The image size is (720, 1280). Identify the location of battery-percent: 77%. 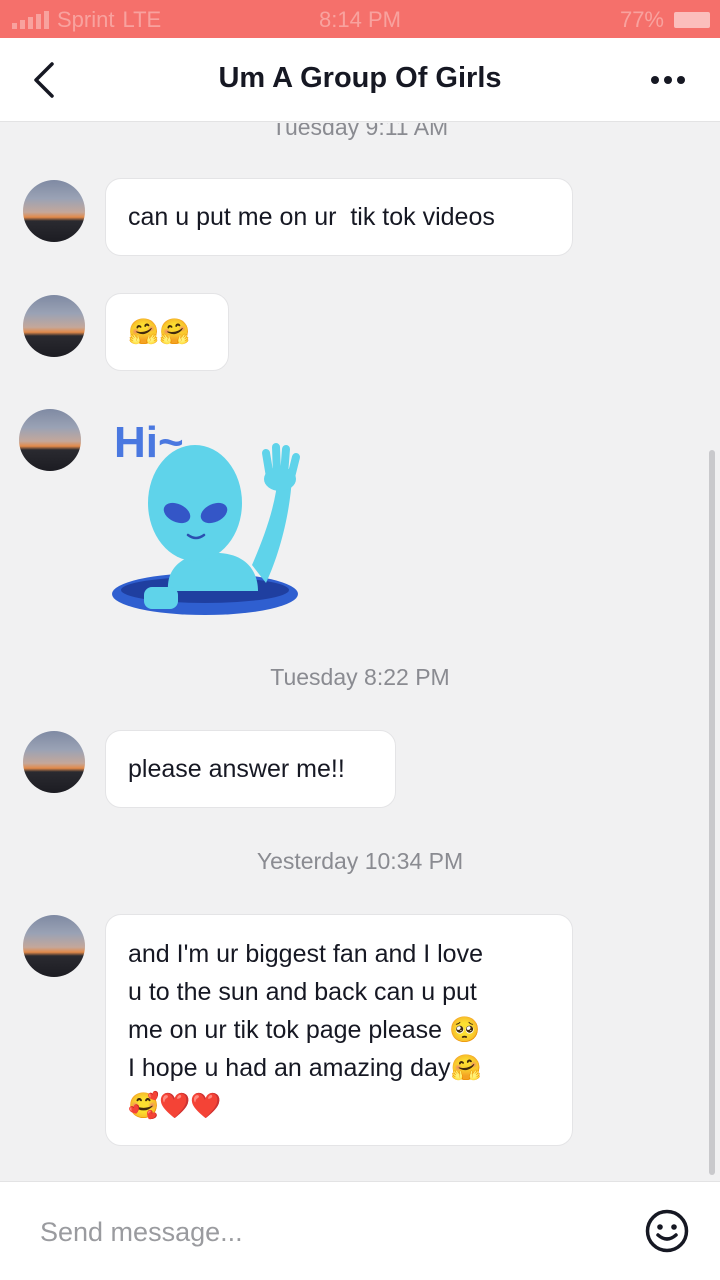
(641, 19).